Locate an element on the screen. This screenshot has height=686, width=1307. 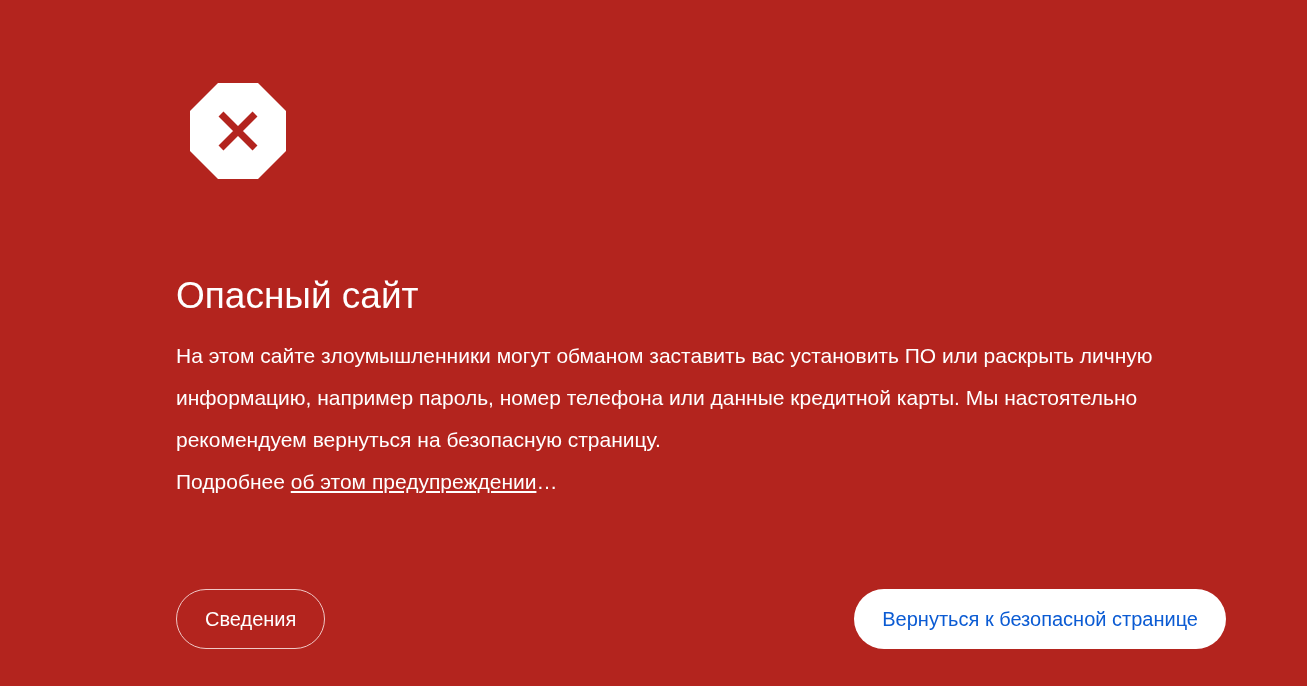
back-button: Вернуться к безопасной странице is located at coordinates (1040, 619).